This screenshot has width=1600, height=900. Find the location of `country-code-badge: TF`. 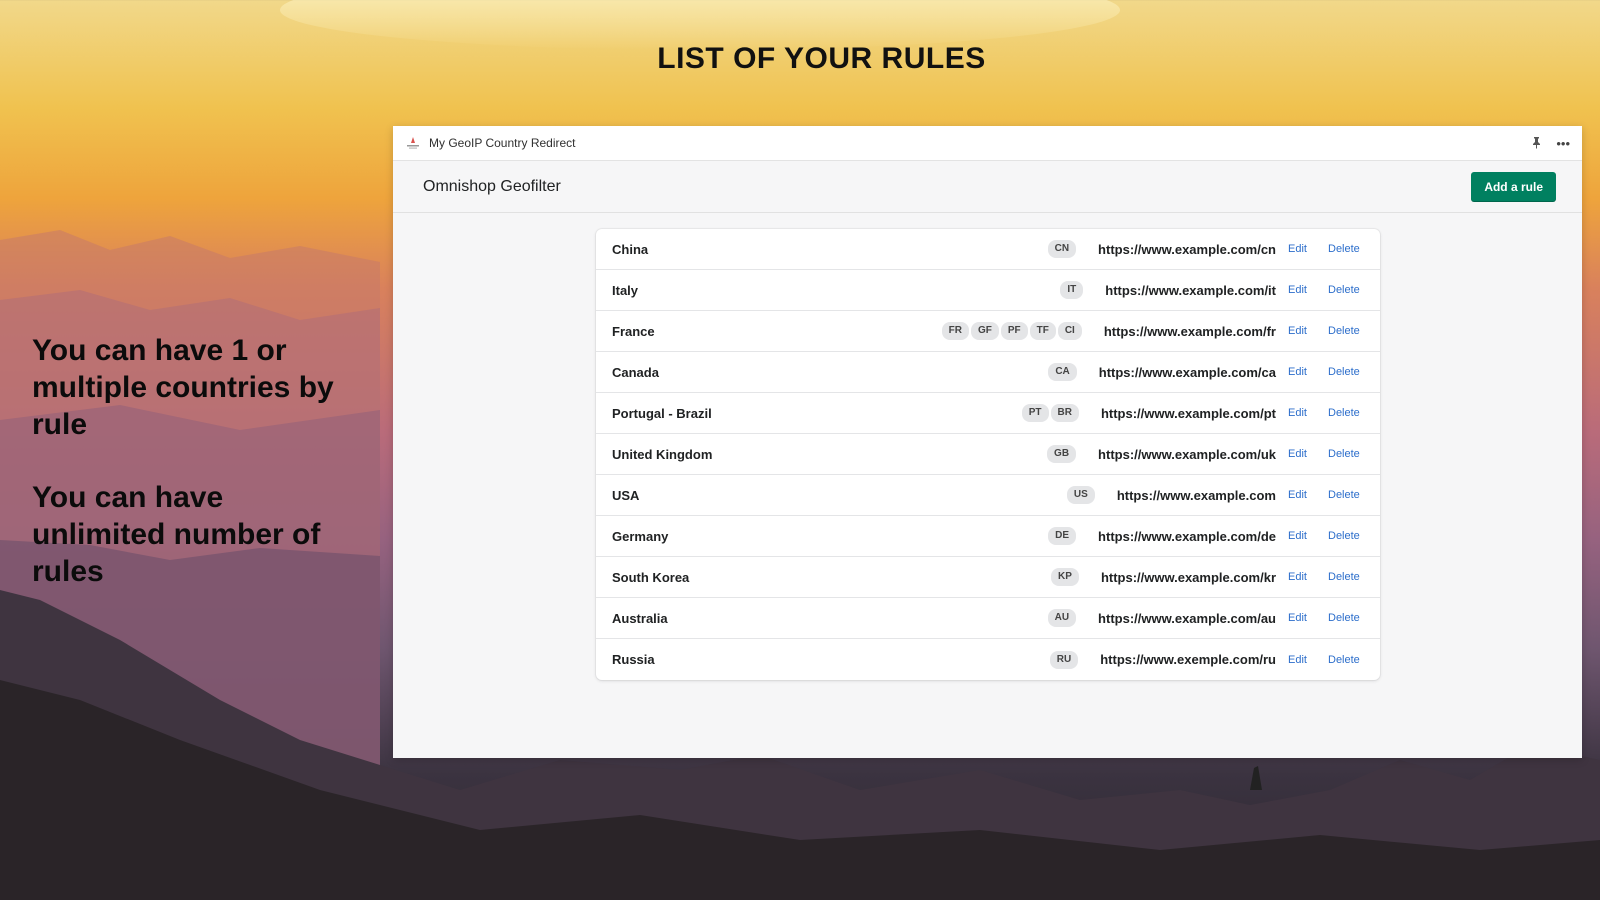

country-code-badge: TF is located at coordinates (1042, 331).